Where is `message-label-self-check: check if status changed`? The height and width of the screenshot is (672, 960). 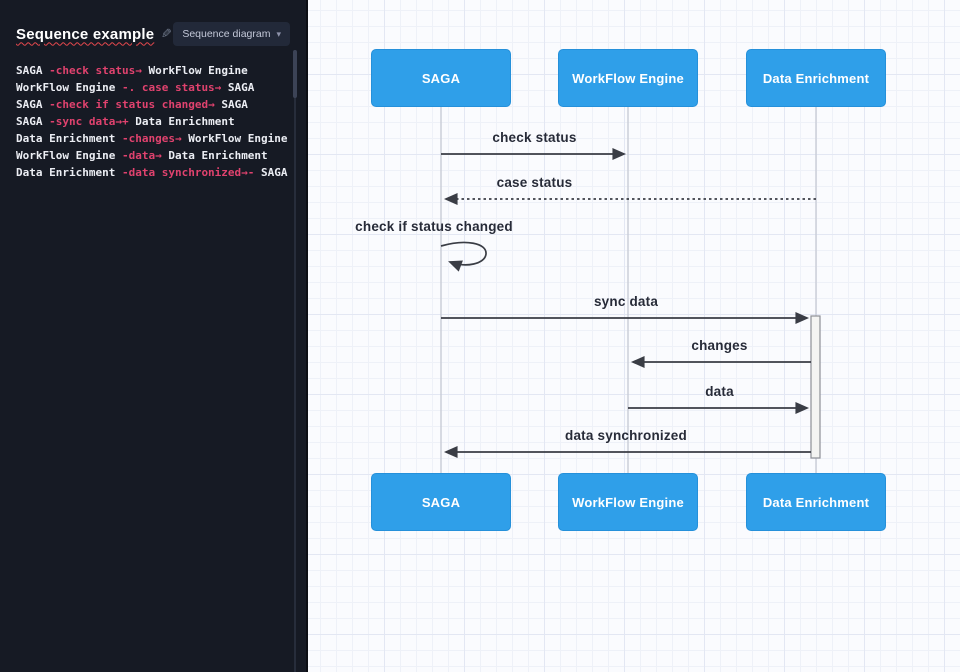
message-label-self-check: check if status changed is located at coordinates (434, 226).